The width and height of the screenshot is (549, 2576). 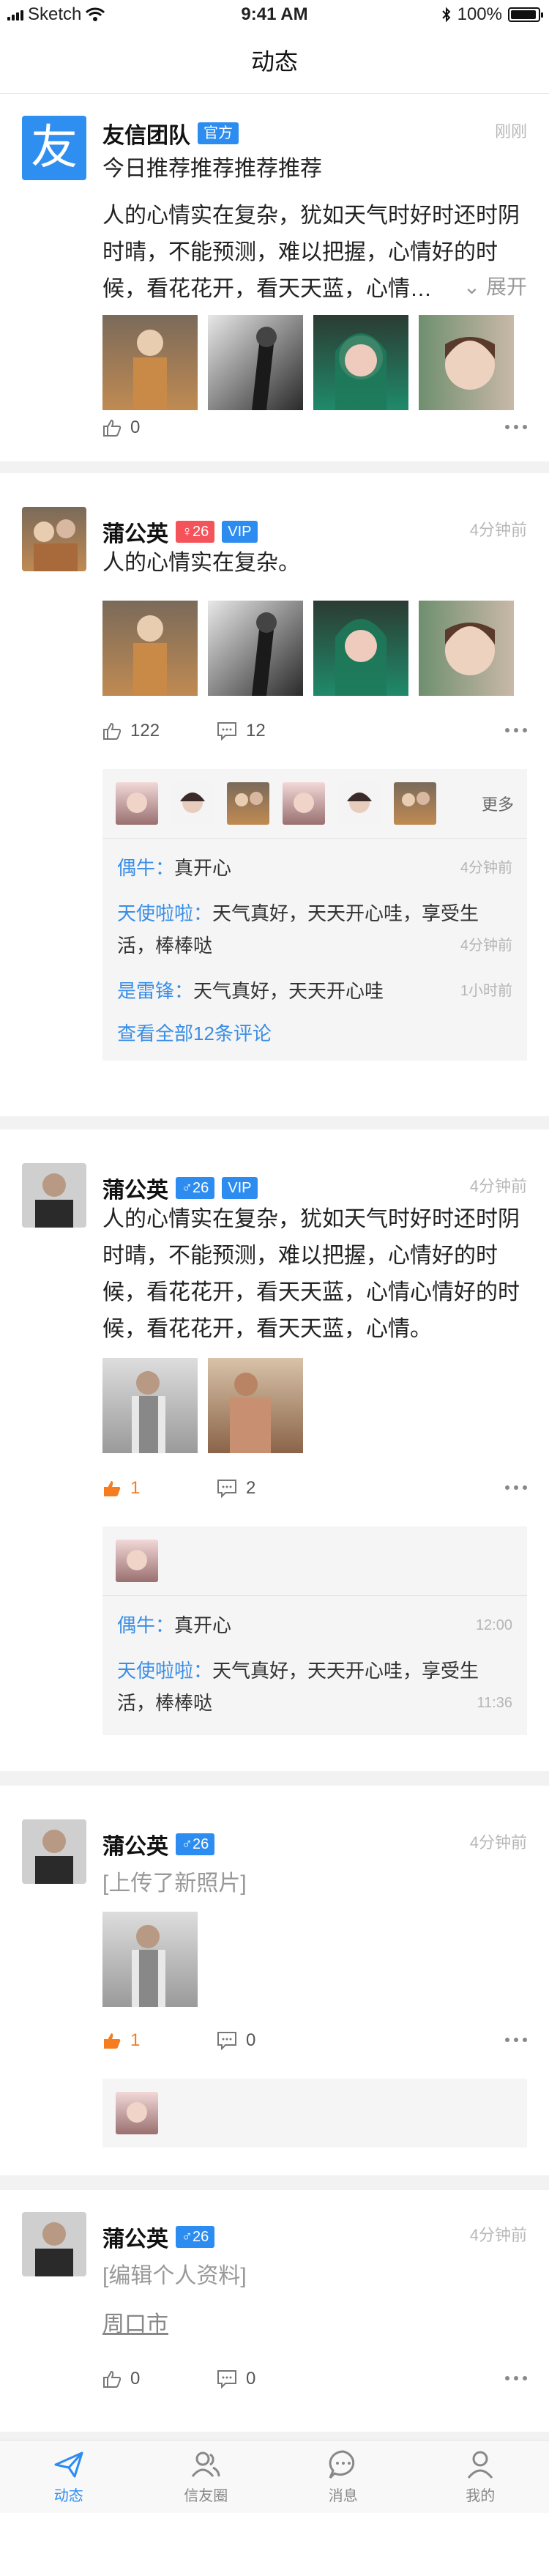 I want to click on like-count: 0, so click(x=135, y=2378).